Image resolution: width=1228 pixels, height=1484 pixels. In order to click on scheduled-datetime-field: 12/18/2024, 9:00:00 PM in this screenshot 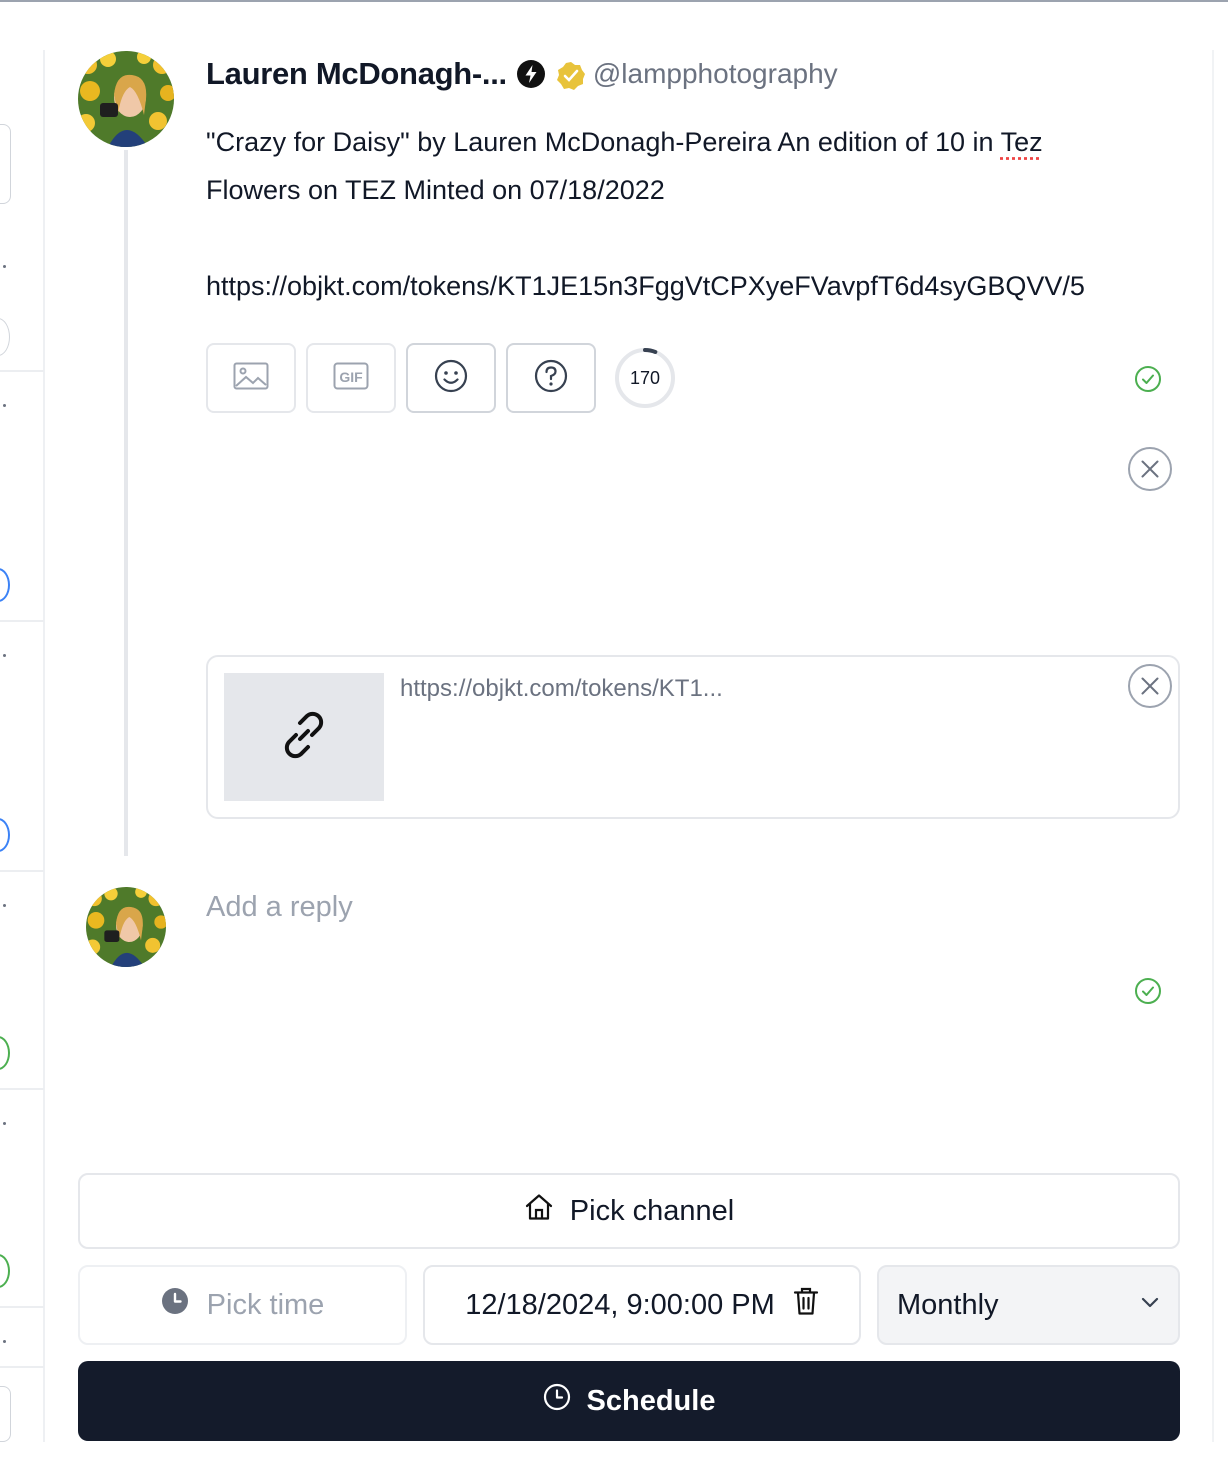, I will do `click(642, 1305)`.